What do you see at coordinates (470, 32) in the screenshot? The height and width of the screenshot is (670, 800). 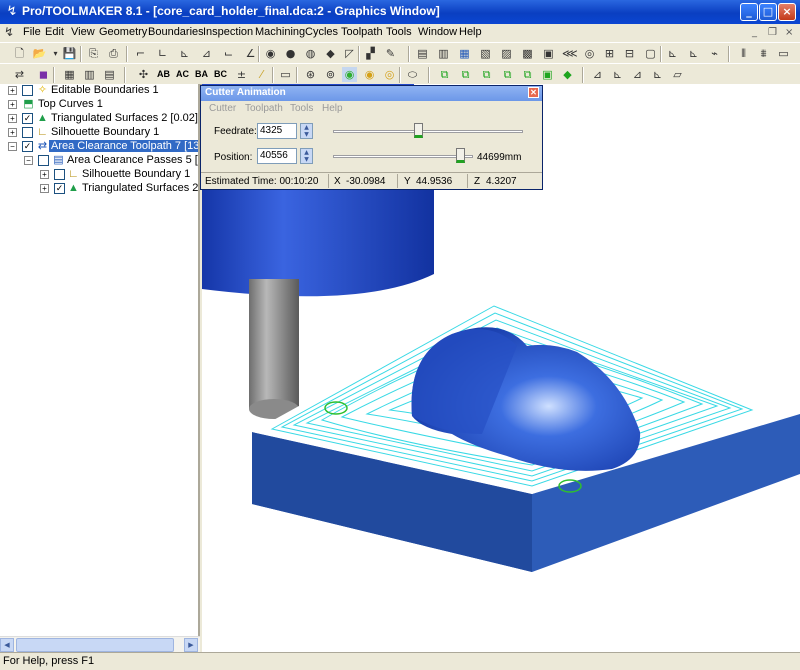 I see `menu-help: Help` at bounding box center [470, 32].